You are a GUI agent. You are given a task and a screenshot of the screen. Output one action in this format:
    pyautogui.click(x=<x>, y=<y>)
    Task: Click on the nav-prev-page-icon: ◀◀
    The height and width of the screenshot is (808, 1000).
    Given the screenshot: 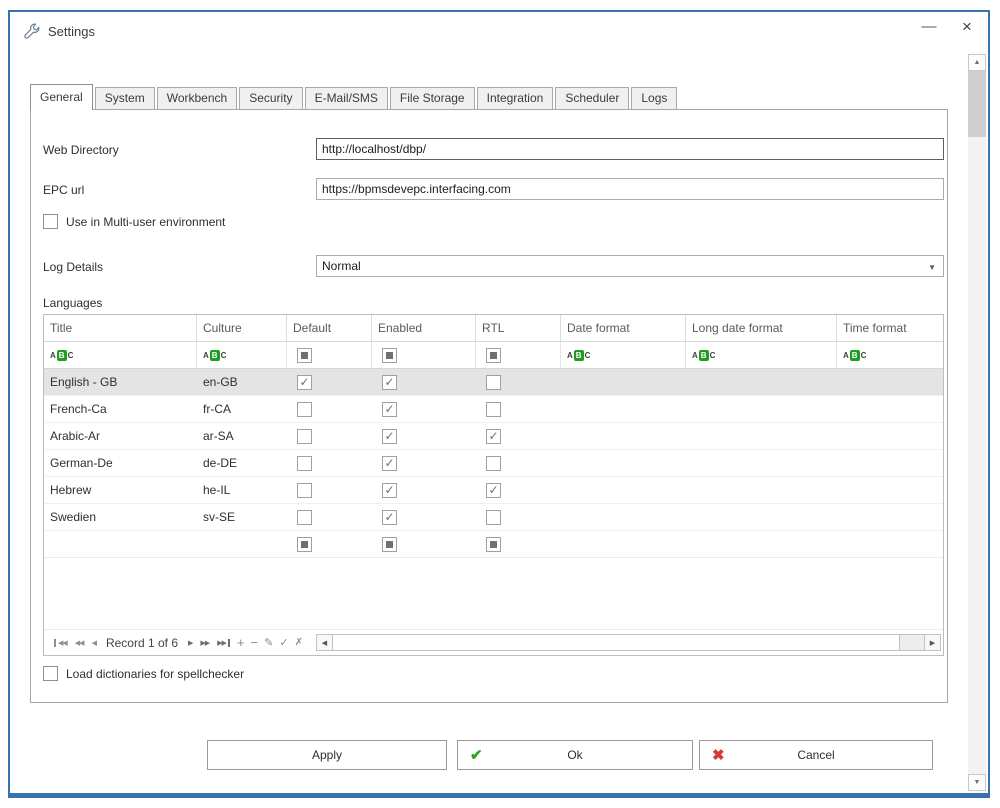 What is the action you would take?
    pyautogui.click(x=80, y=643)
    